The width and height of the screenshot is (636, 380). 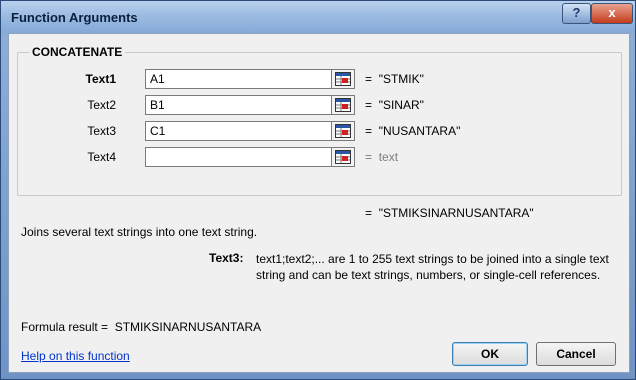 What do you see at coordinates (419, 131) in the screenshot?
I see `argument-result-value: "NUSANTARA"` at bounding box center [419, 131].